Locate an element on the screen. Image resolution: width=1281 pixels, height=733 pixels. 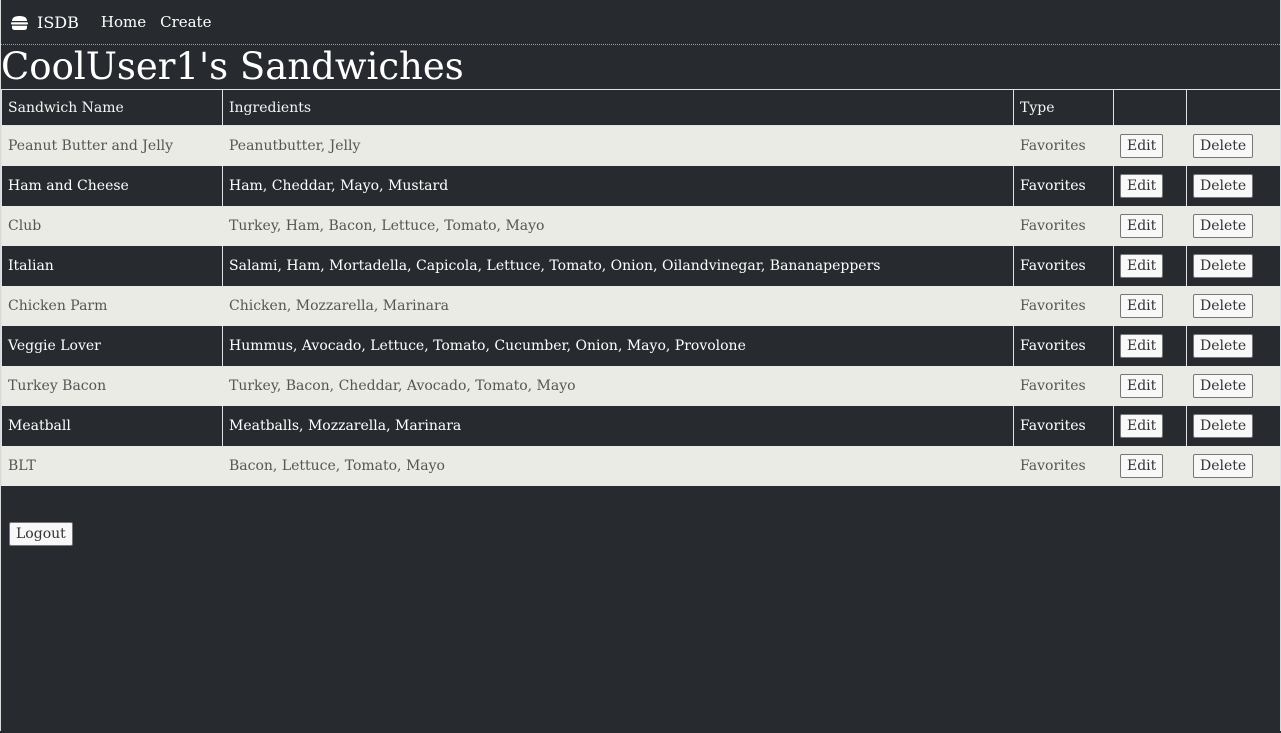
hamburger-sandwich-icon is located at coordinates (19, 22).